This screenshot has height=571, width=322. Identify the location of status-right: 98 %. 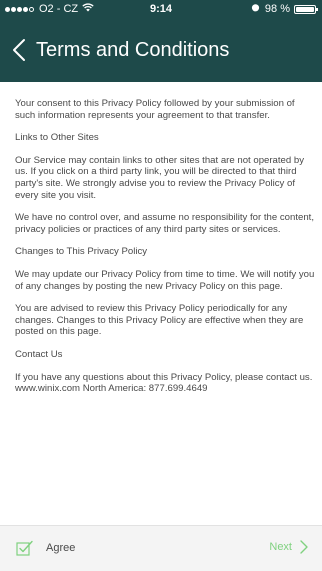
(284, 9).